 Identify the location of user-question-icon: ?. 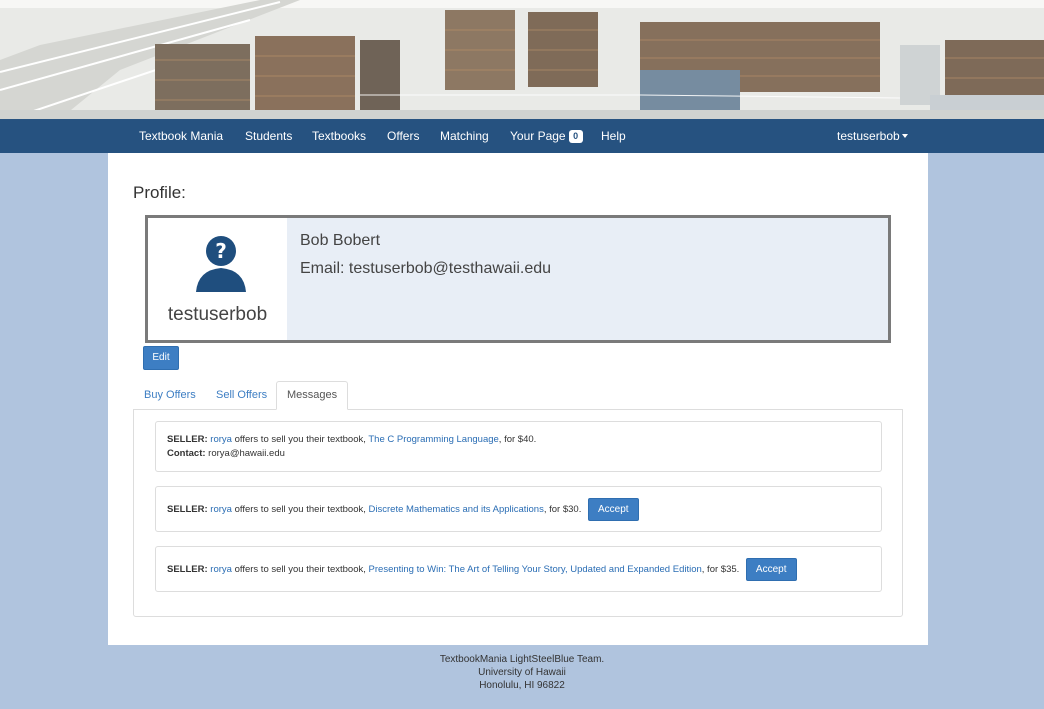
(219, 259).